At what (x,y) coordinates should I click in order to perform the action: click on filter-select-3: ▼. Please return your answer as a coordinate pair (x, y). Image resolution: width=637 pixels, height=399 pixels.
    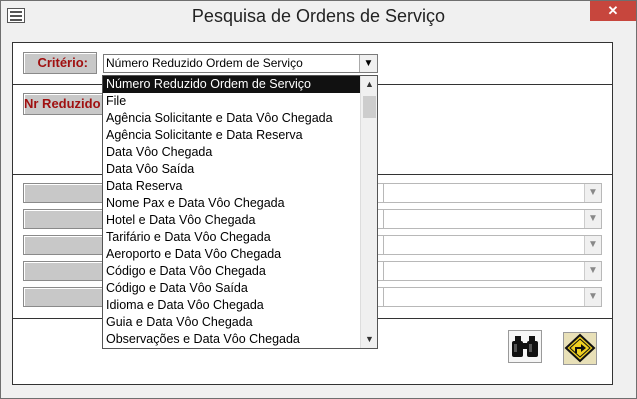
    Looking at the image, I should click on (492, 245).